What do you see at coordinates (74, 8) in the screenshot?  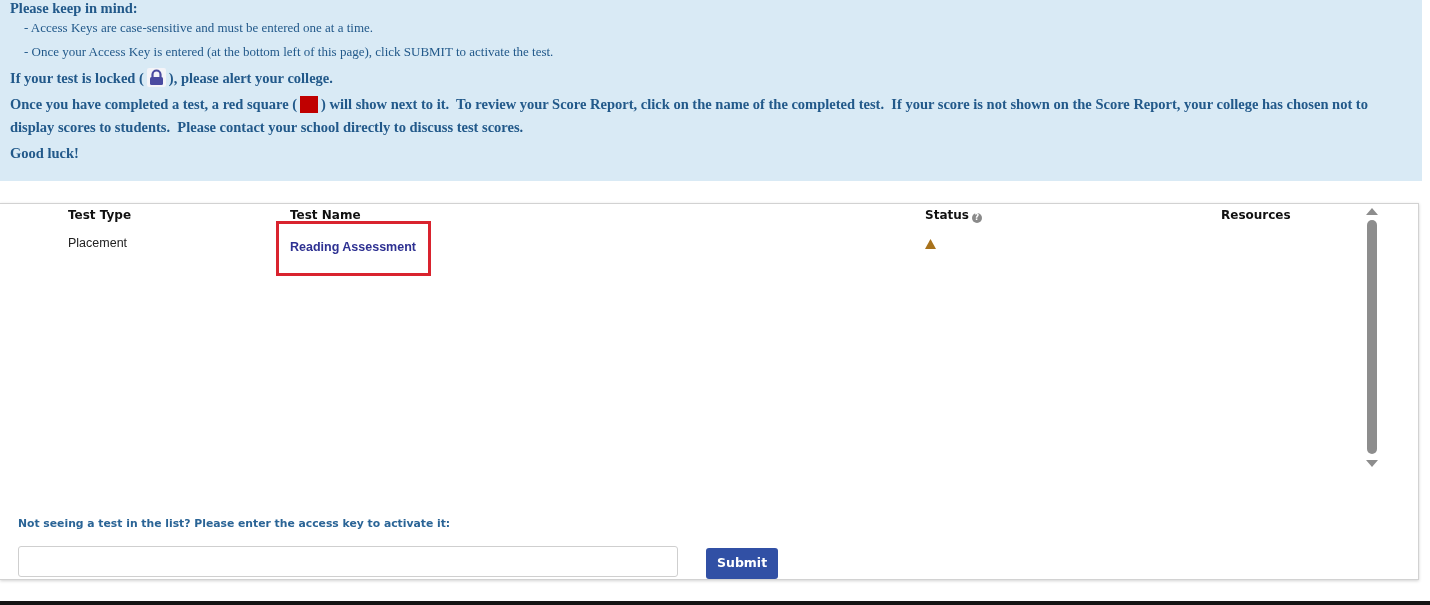 I see `instructions-heading: Please keep in mind:` at bounding box center [74, 8].